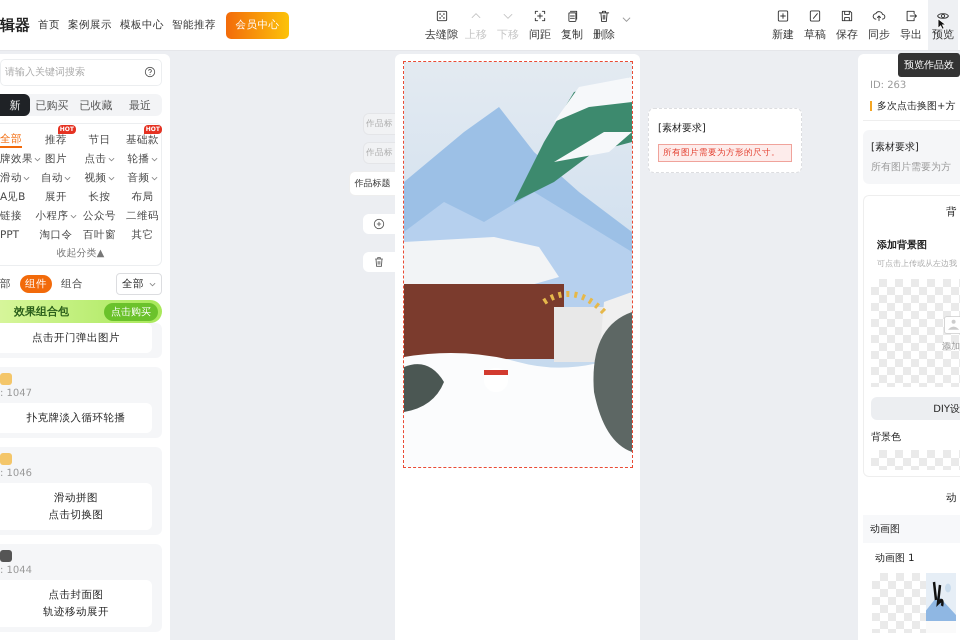  What do you see at coordinates (911, 25) in the screenshot?
I see `toolbar-button: 导出` at bounding box center [911, 25].